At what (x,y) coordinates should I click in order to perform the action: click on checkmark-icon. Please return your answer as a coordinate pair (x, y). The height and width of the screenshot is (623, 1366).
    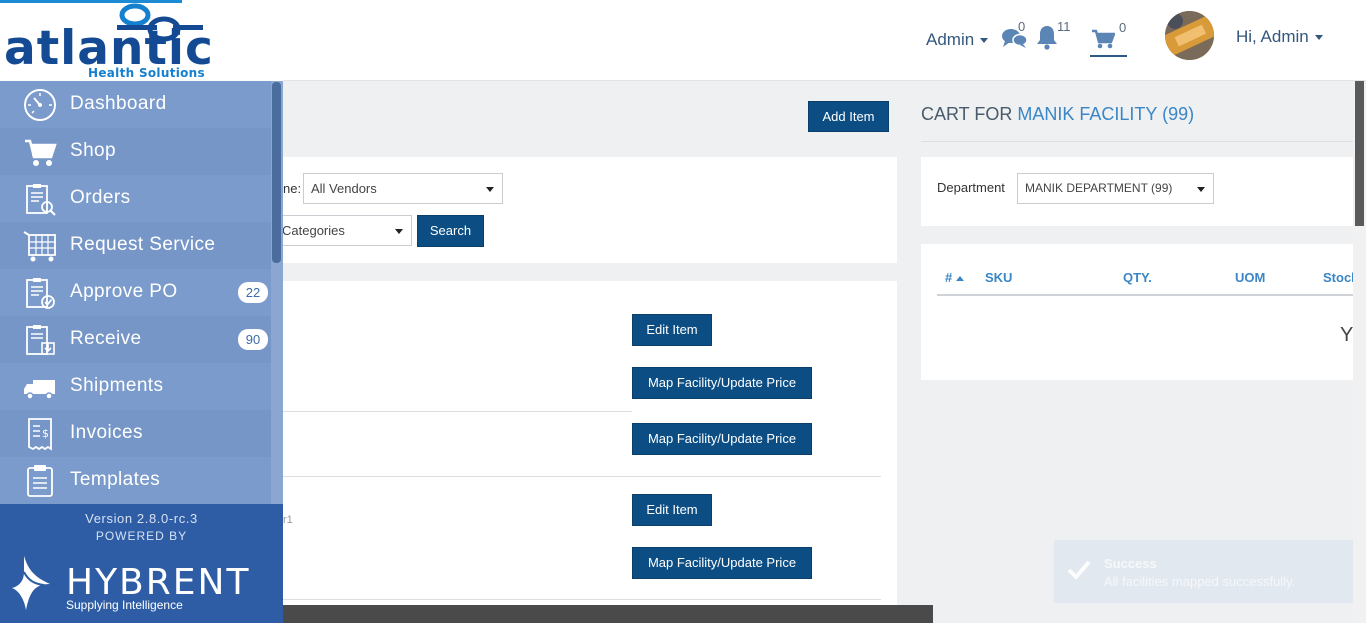
    Looking at the image, I should click on (1079, 570).